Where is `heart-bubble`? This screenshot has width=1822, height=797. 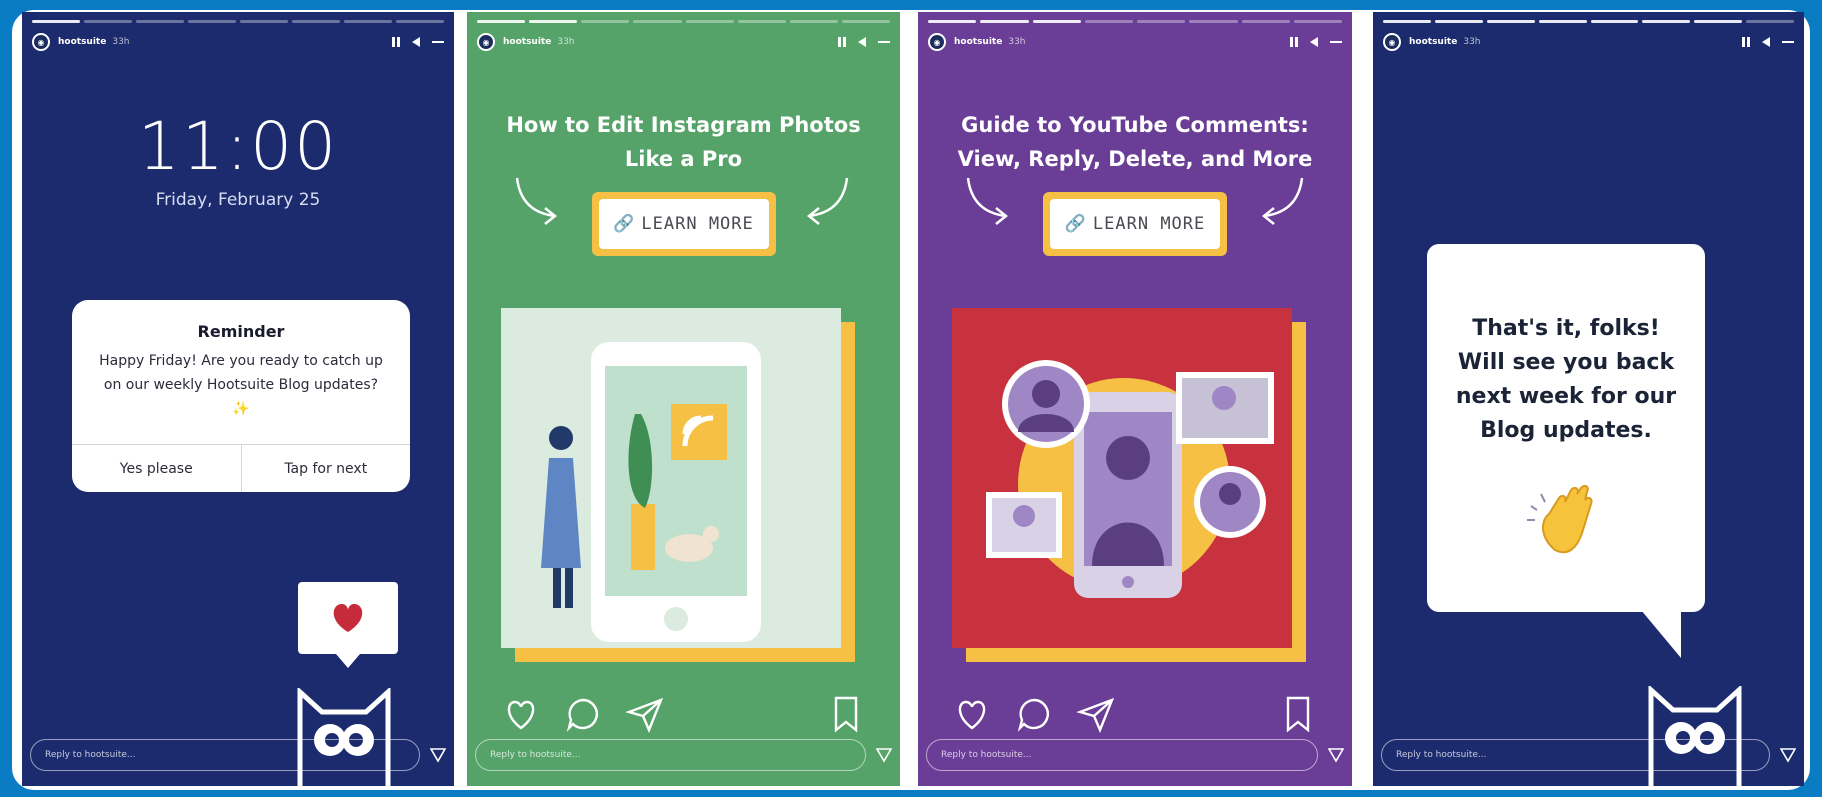
heart-bubble is located at coordinates (348, 625).